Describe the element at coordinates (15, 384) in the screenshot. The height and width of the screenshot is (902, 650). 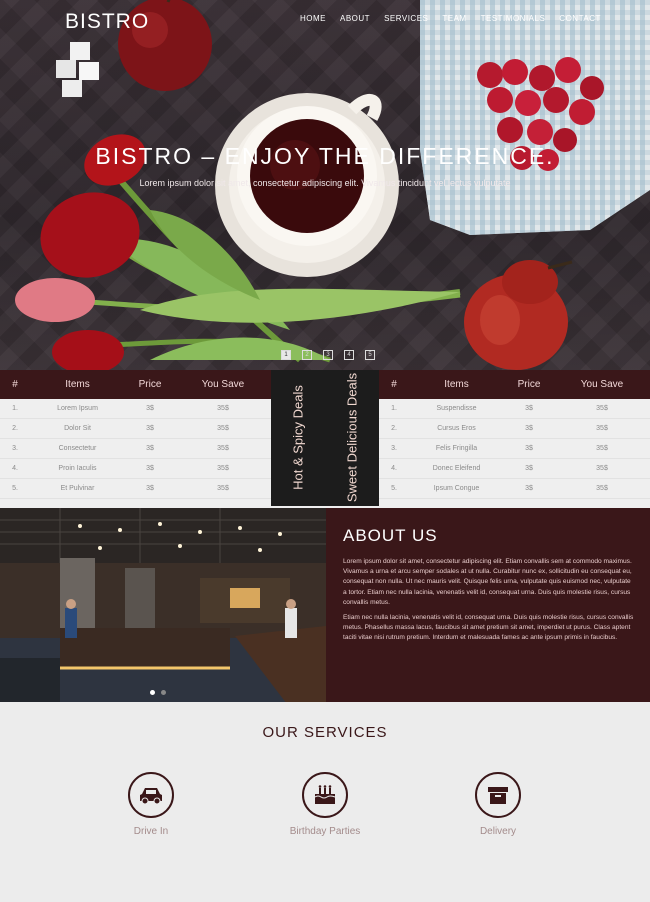
I see `col-number: #` at that location.